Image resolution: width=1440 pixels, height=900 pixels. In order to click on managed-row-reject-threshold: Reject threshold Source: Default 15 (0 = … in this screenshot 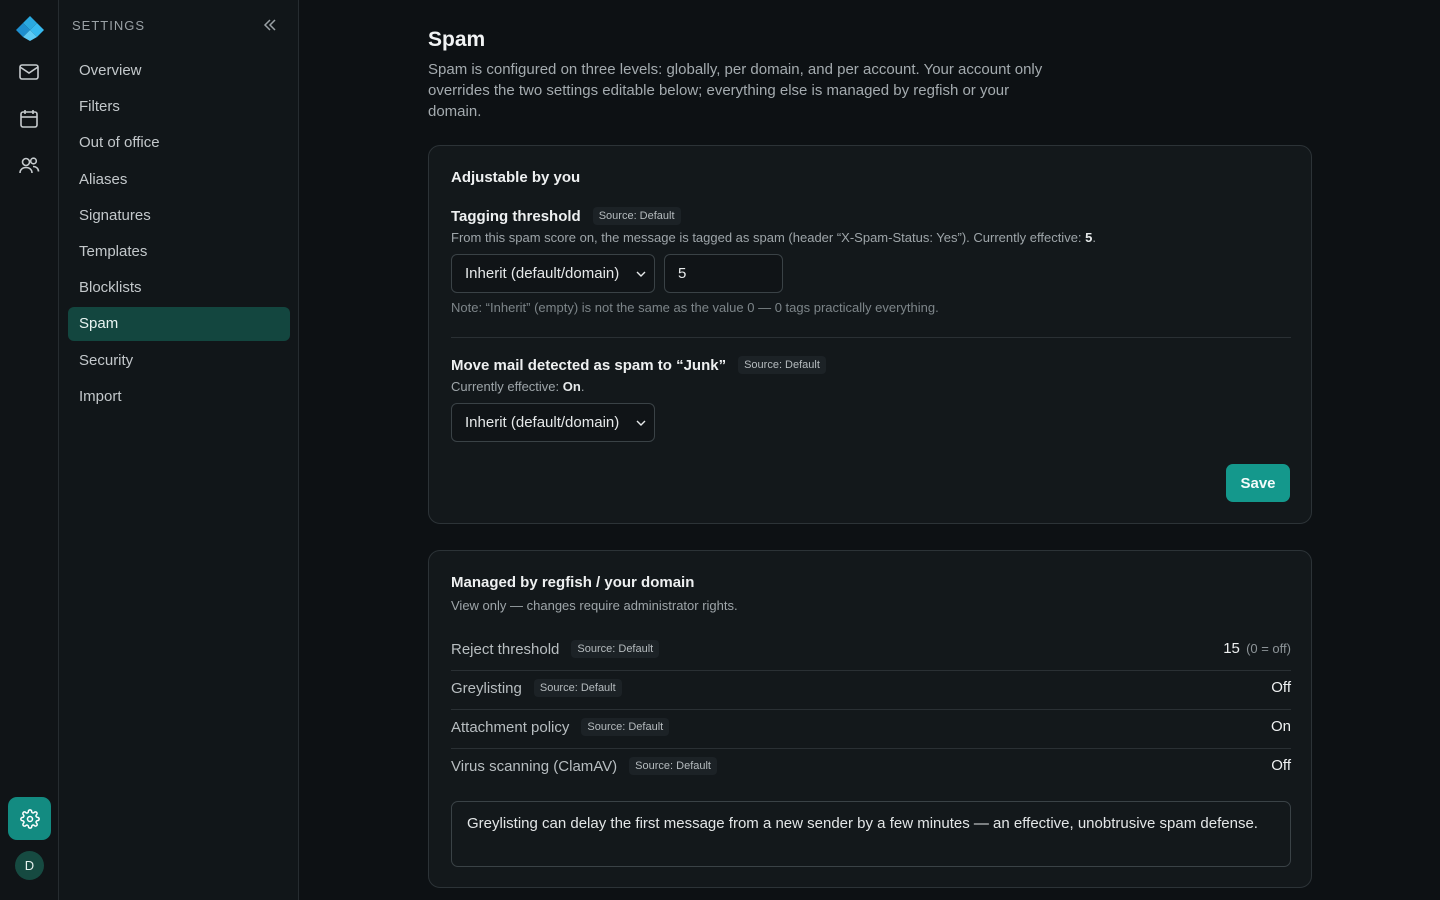, I will do `click(871, 651)`.